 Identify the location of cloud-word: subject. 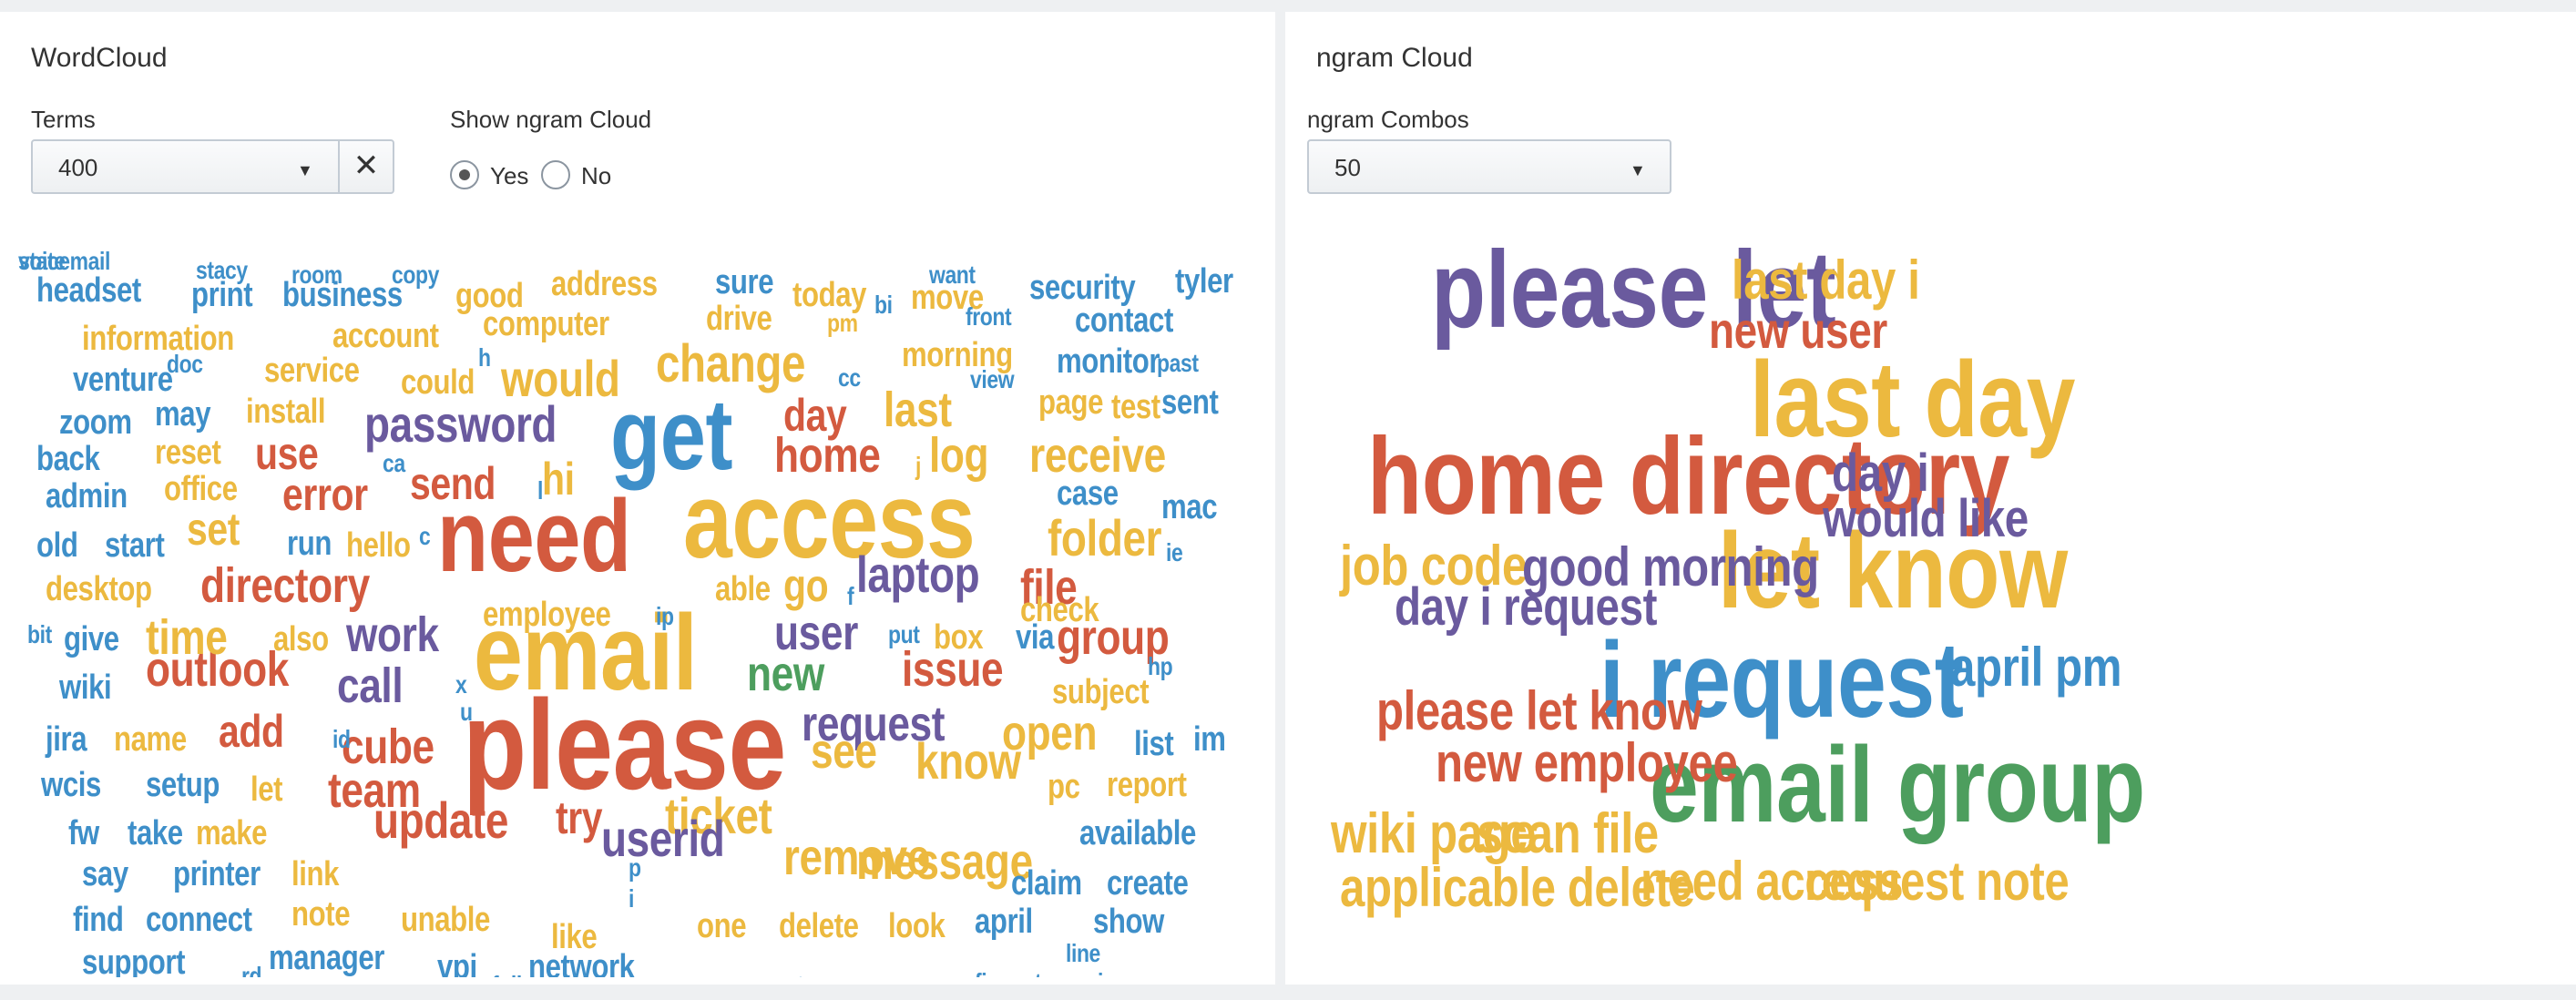
(1101, 692).